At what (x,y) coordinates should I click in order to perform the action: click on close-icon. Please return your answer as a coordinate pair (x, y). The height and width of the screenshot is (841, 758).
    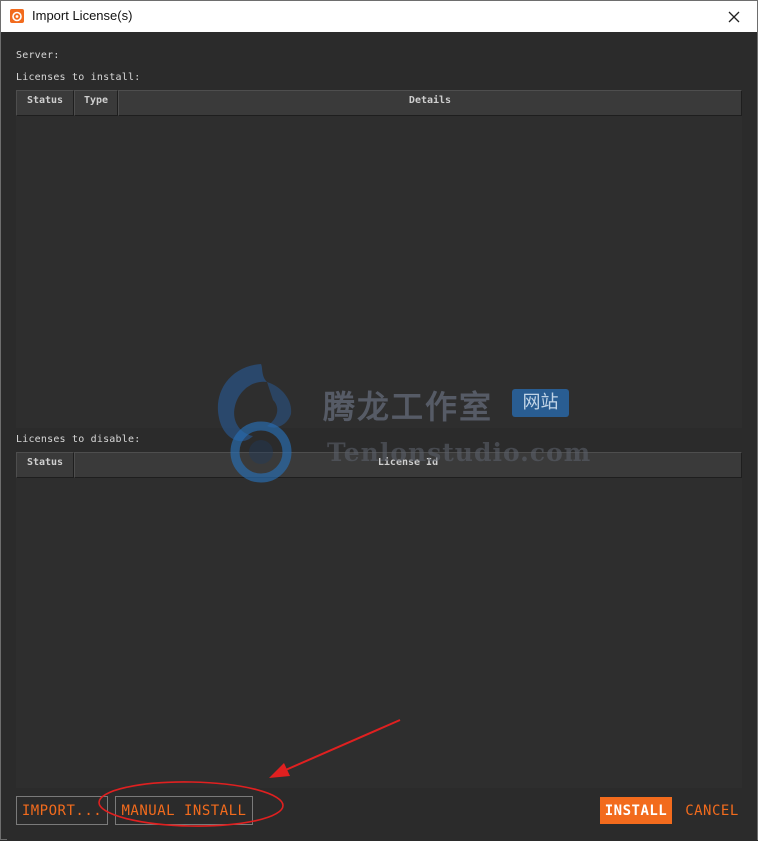
    Looking at the image, I should click on (734, 16).